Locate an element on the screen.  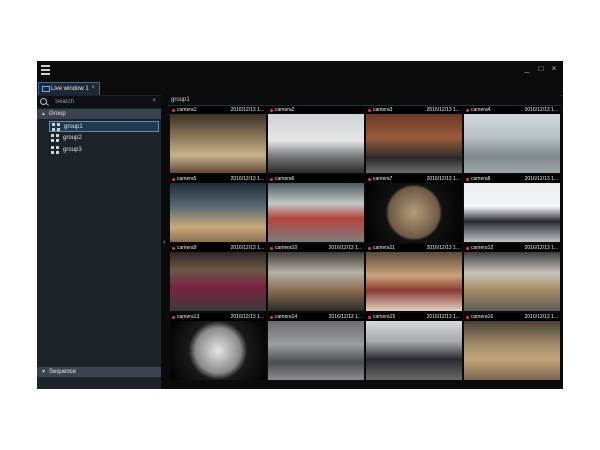
group-label: group2 is located at coordinates (72, 138).